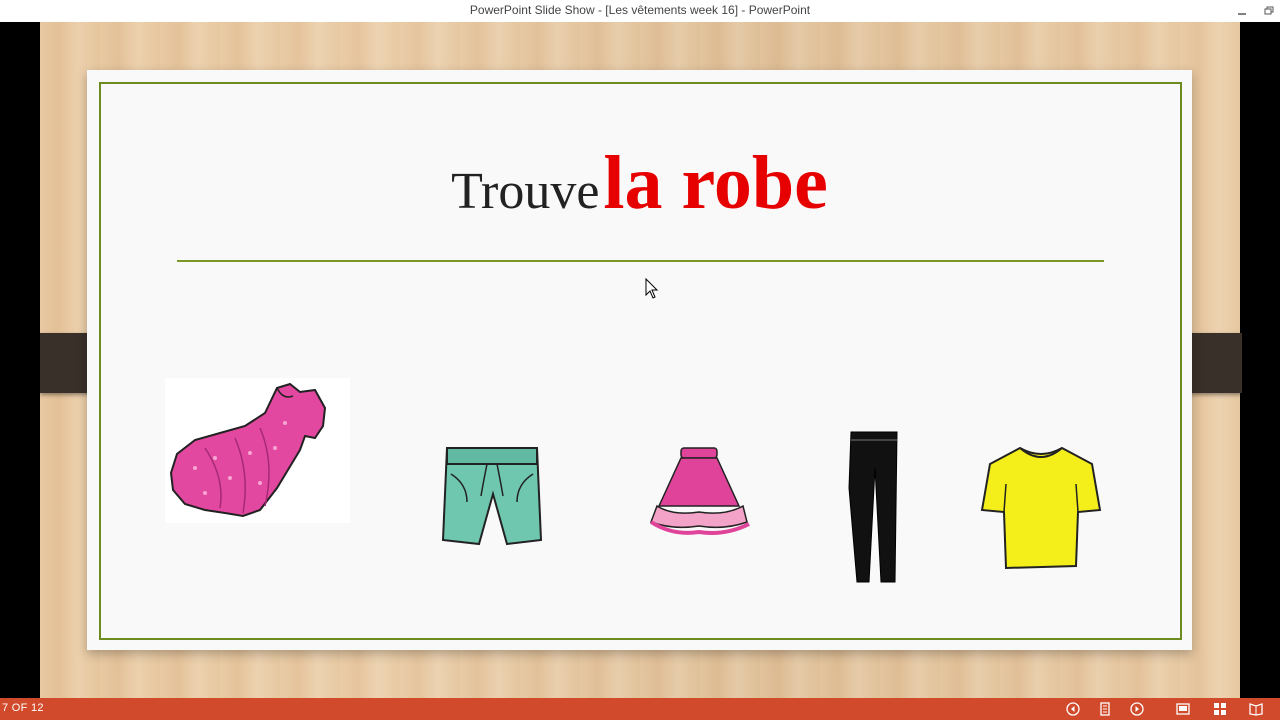 Image resolution: width=1280 pixels, height=720 pixels. What do you see at coordinates (715, 183) in the screenshot?
I see `heading-target: la robe` at bounding box center [715, 183].